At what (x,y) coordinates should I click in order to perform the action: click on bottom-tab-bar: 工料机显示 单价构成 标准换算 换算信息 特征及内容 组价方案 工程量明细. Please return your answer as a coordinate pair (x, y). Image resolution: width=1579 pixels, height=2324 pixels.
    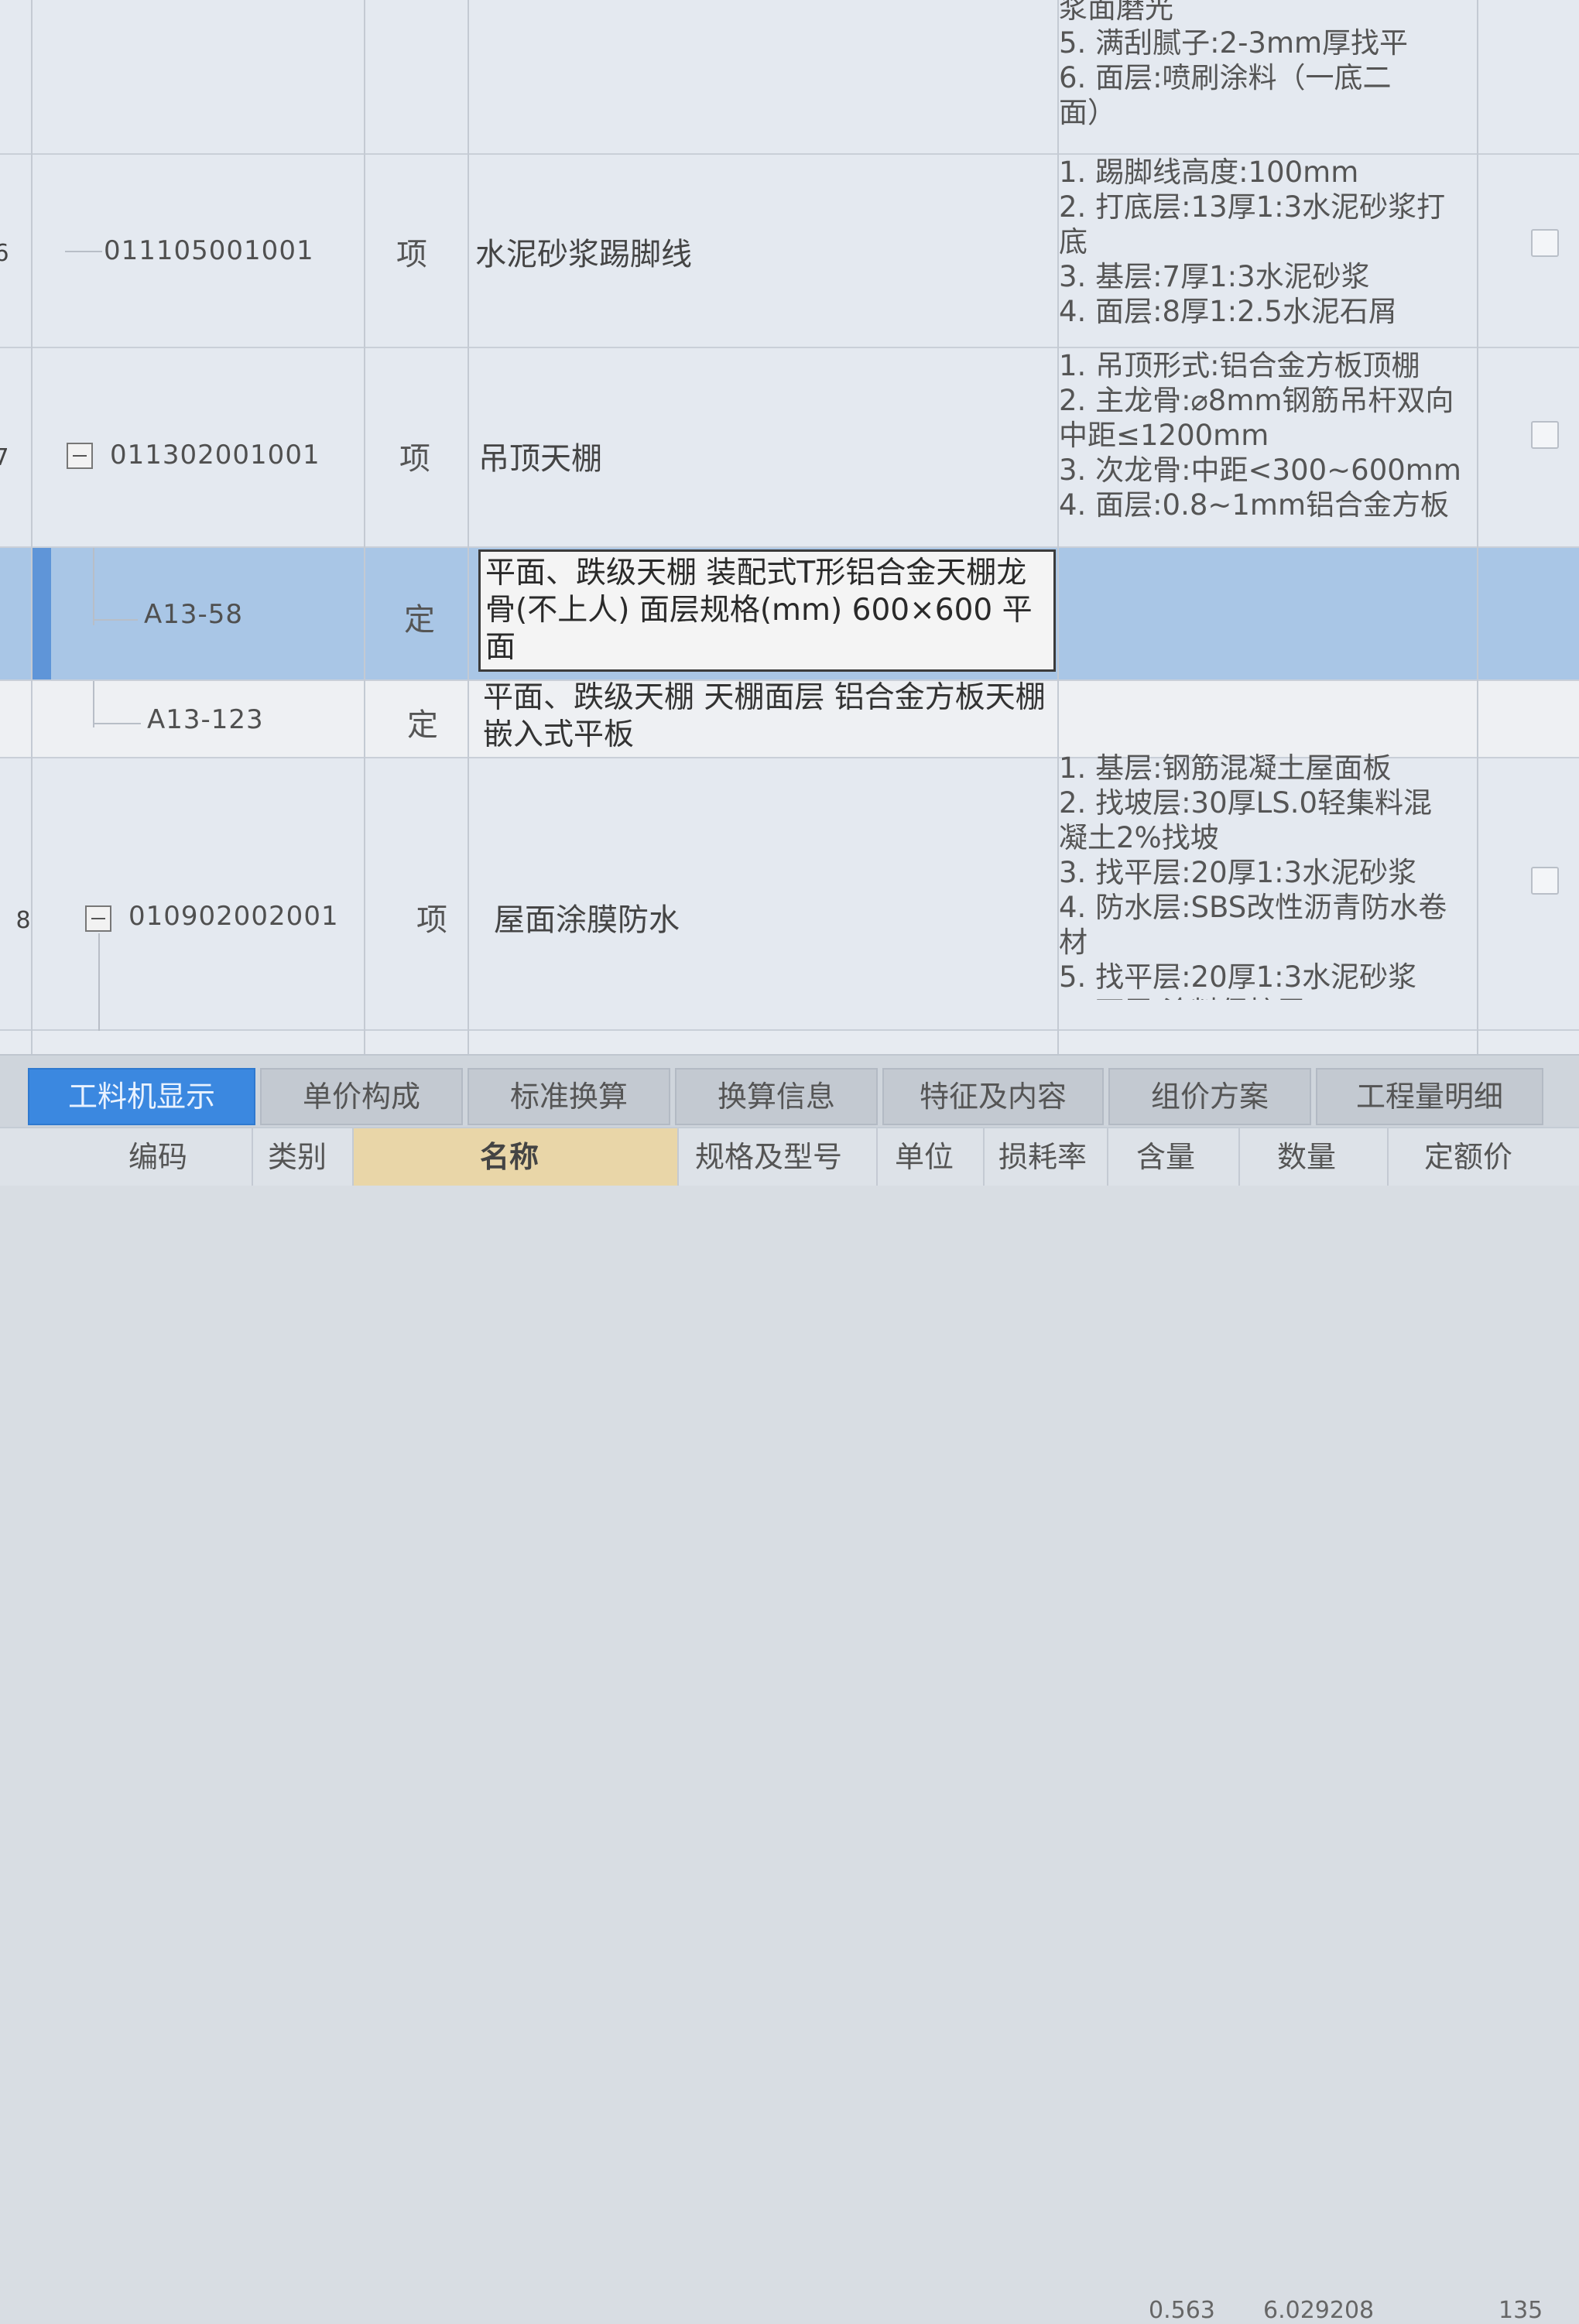
    Looking at the image, I should click on (789, 1091).